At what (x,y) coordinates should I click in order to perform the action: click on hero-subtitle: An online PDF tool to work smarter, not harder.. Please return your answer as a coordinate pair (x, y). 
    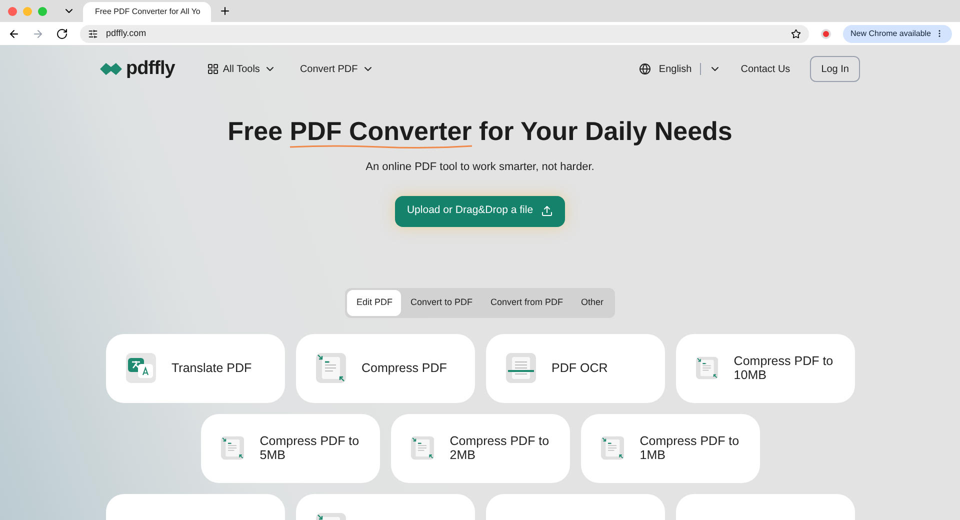
    Looking at the image, I should click on (480, 167).